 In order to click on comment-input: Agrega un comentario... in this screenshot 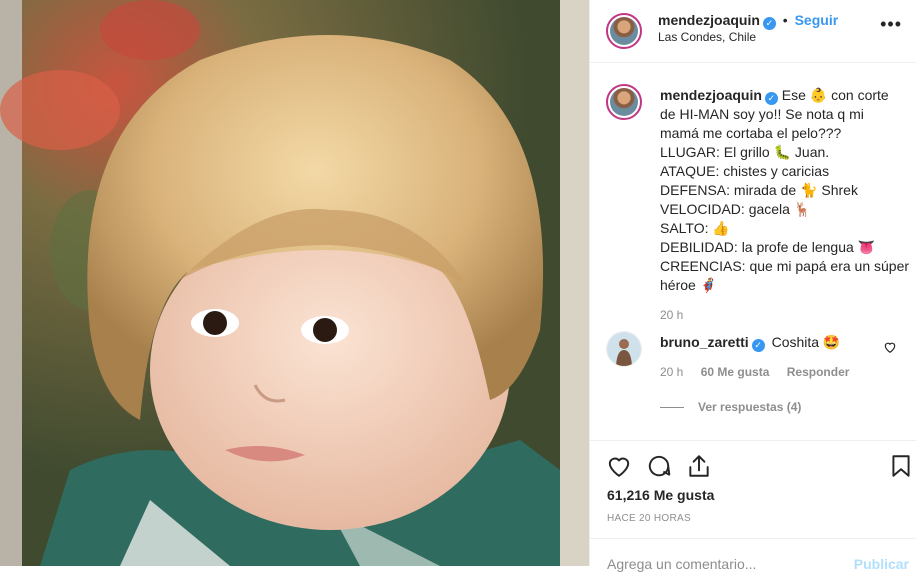, I will do `click(681, 564)`.